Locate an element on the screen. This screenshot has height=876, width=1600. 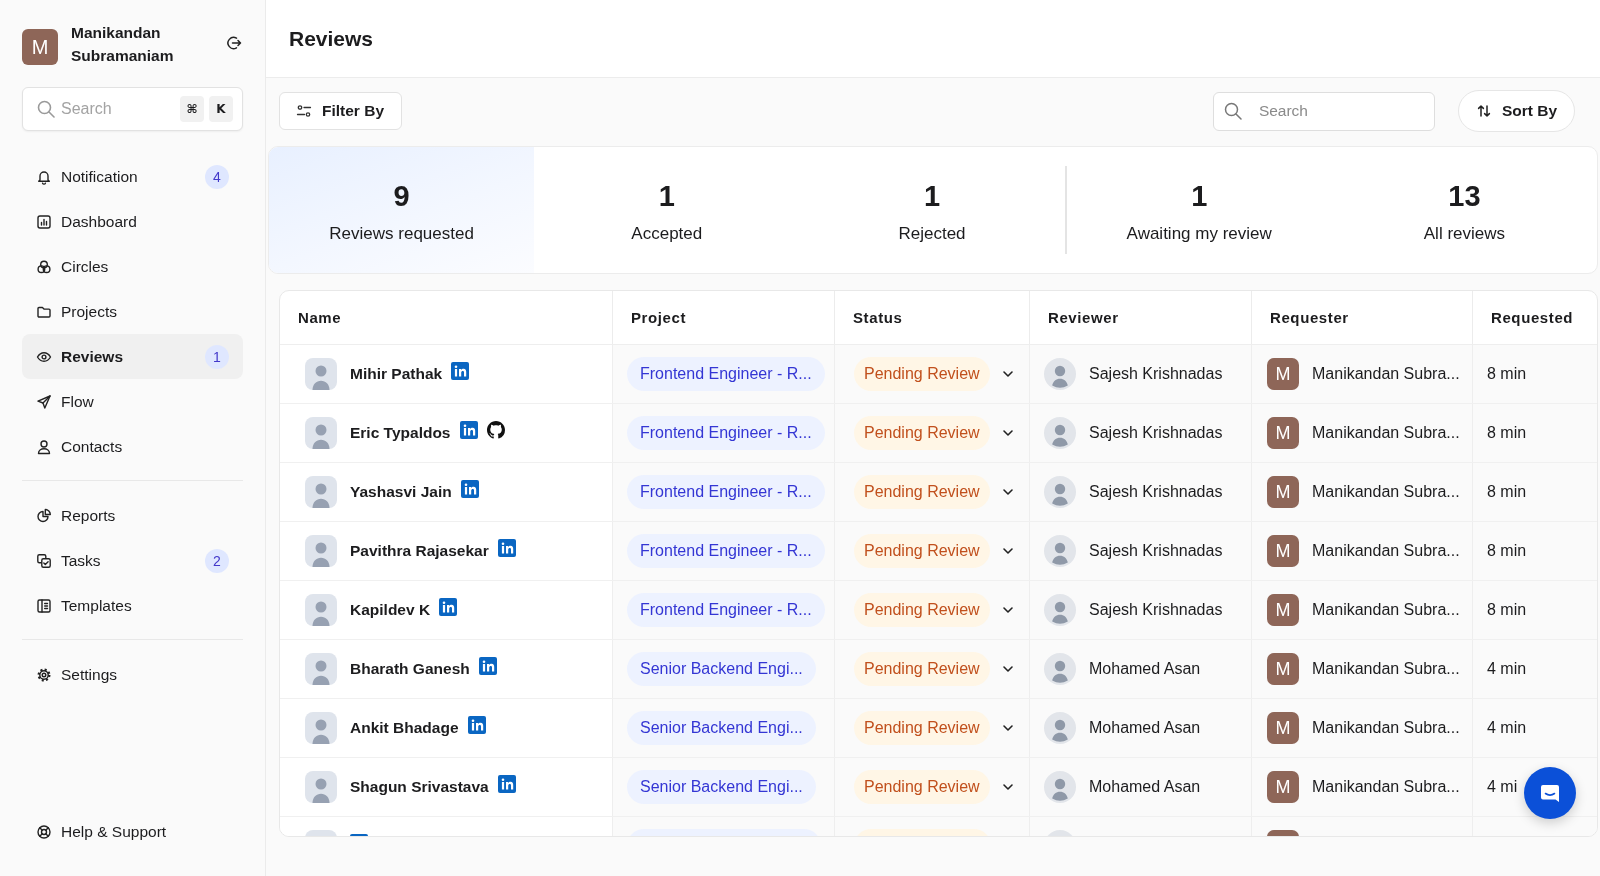
candidate-name: Mihir Pathak is located at coordinates (396, 374).